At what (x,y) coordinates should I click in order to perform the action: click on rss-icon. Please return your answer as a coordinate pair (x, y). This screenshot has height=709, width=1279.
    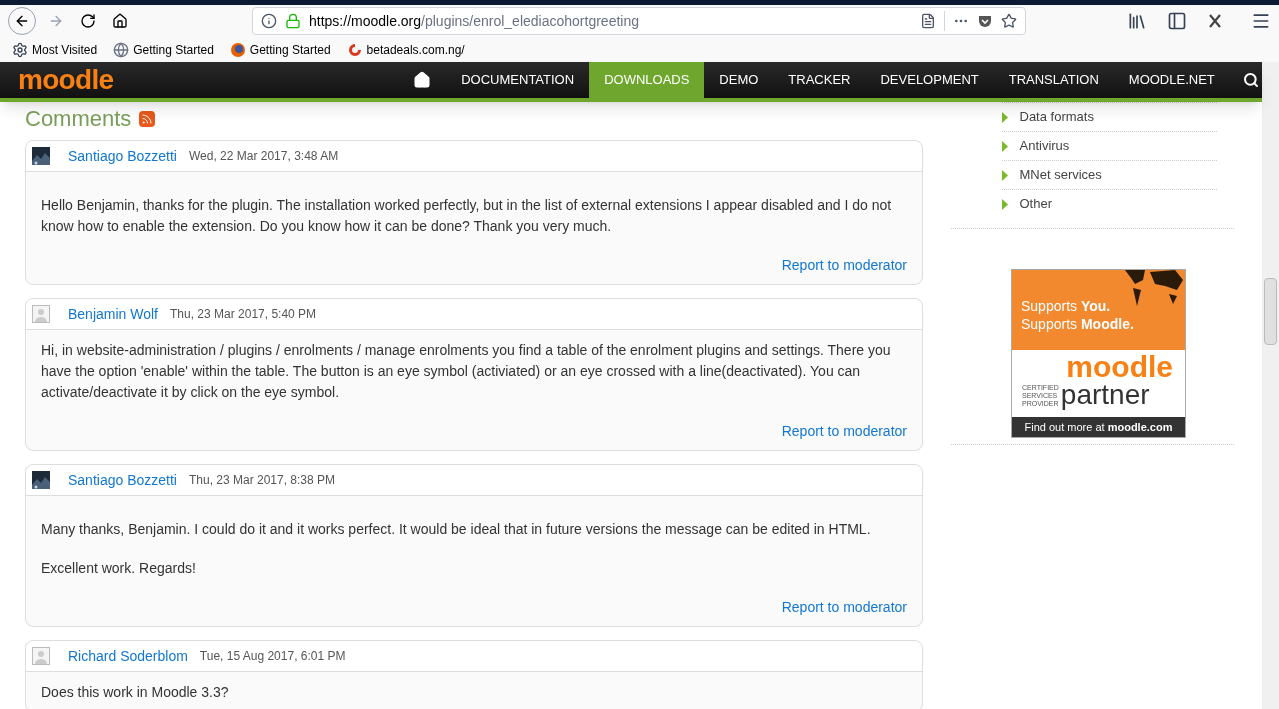
    Looking at the image, I should click on (147, 118).